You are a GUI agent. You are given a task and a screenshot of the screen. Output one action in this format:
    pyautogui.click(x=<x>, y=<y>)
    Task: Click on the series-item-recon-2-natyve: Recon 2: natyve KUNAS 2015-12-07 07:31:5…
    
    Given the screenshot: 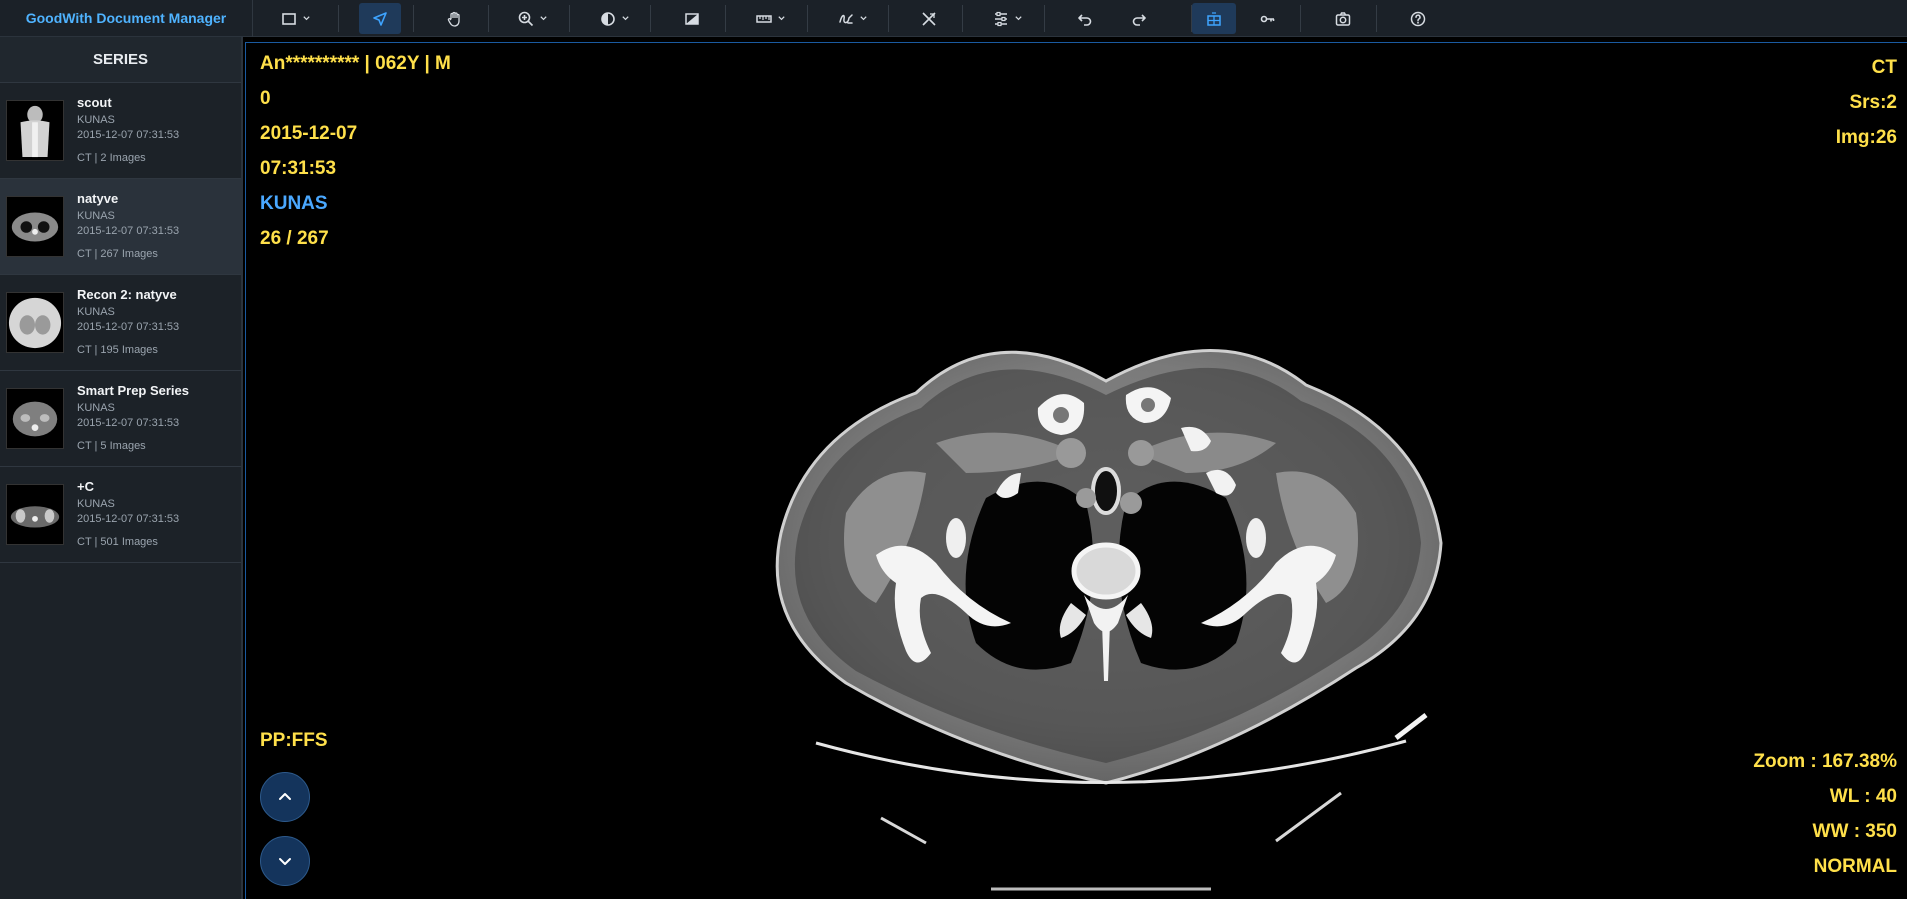 What is the action you would take?
    pyautogui.click(x=120, y=323)
    